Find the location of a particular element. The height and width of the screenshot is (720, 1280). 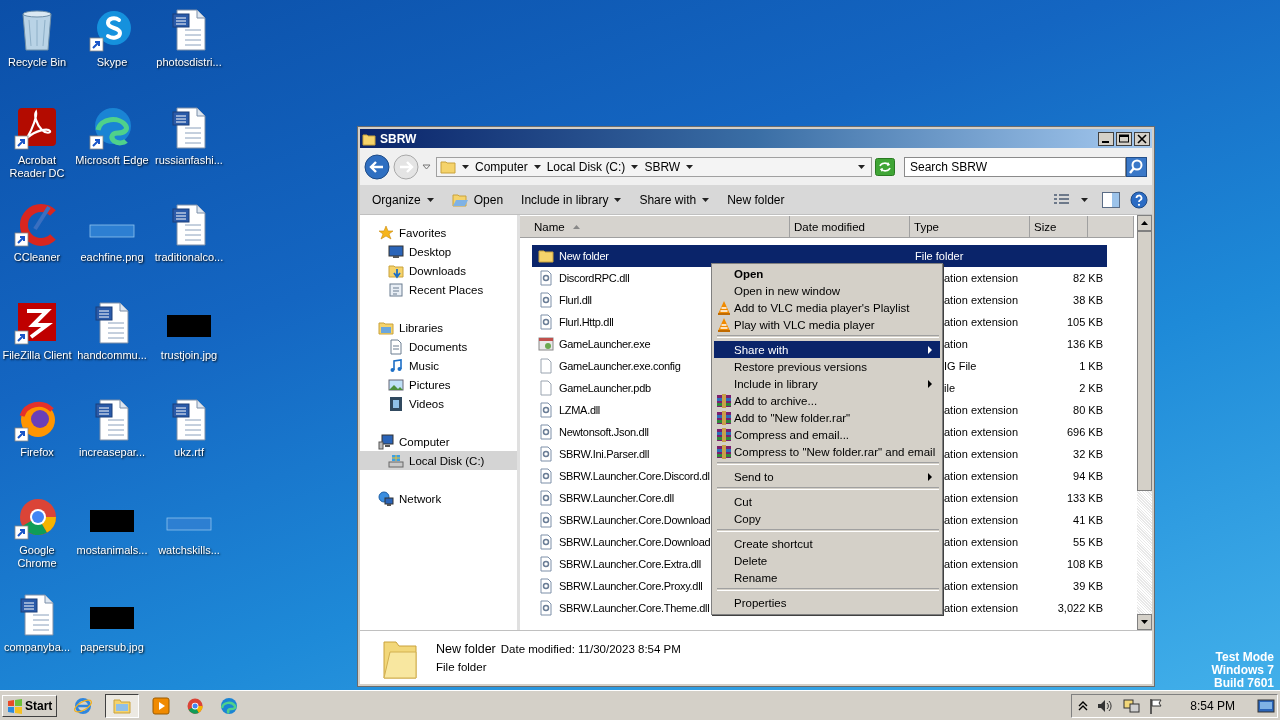

refresh-button is located at coordinates (885, 166).